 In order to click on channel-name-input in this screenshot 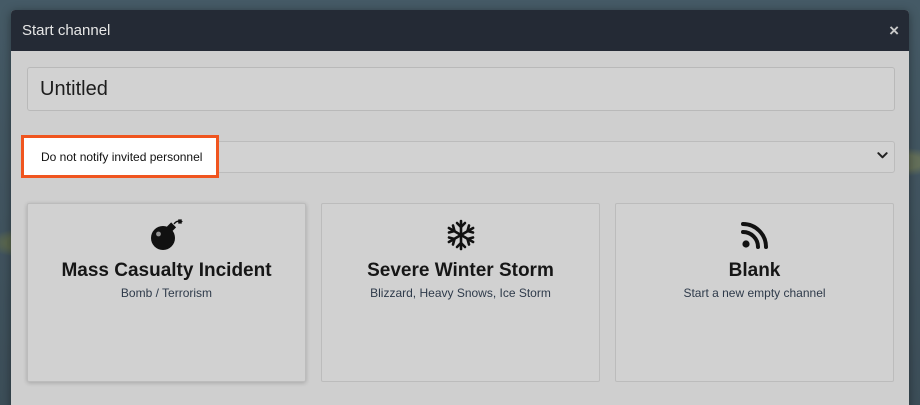, I will do `click(461, 89)`.